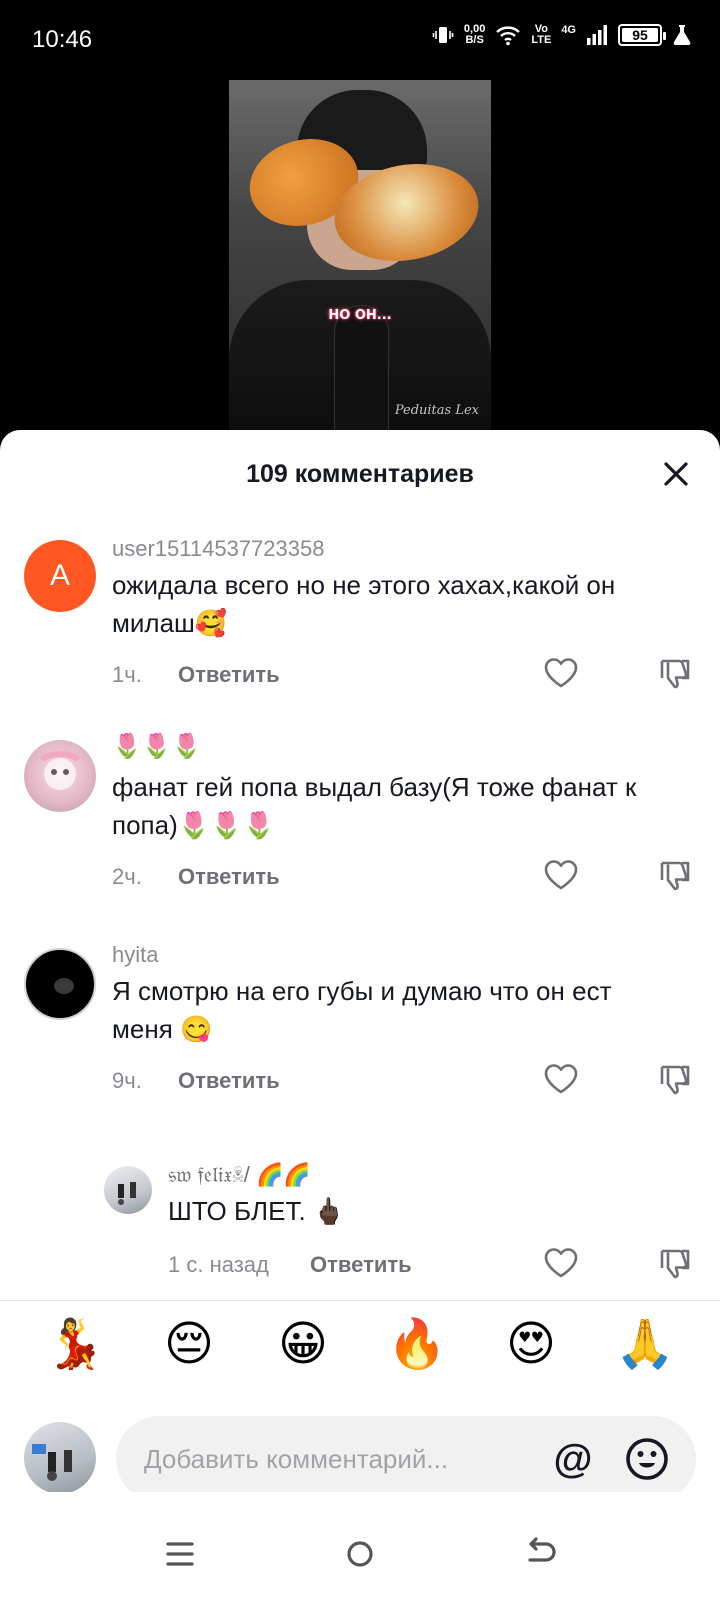 The height and width of the screenshot is (1612, 720). I want to click on comments-count-title: 109 комментариев, so click(360, 474).